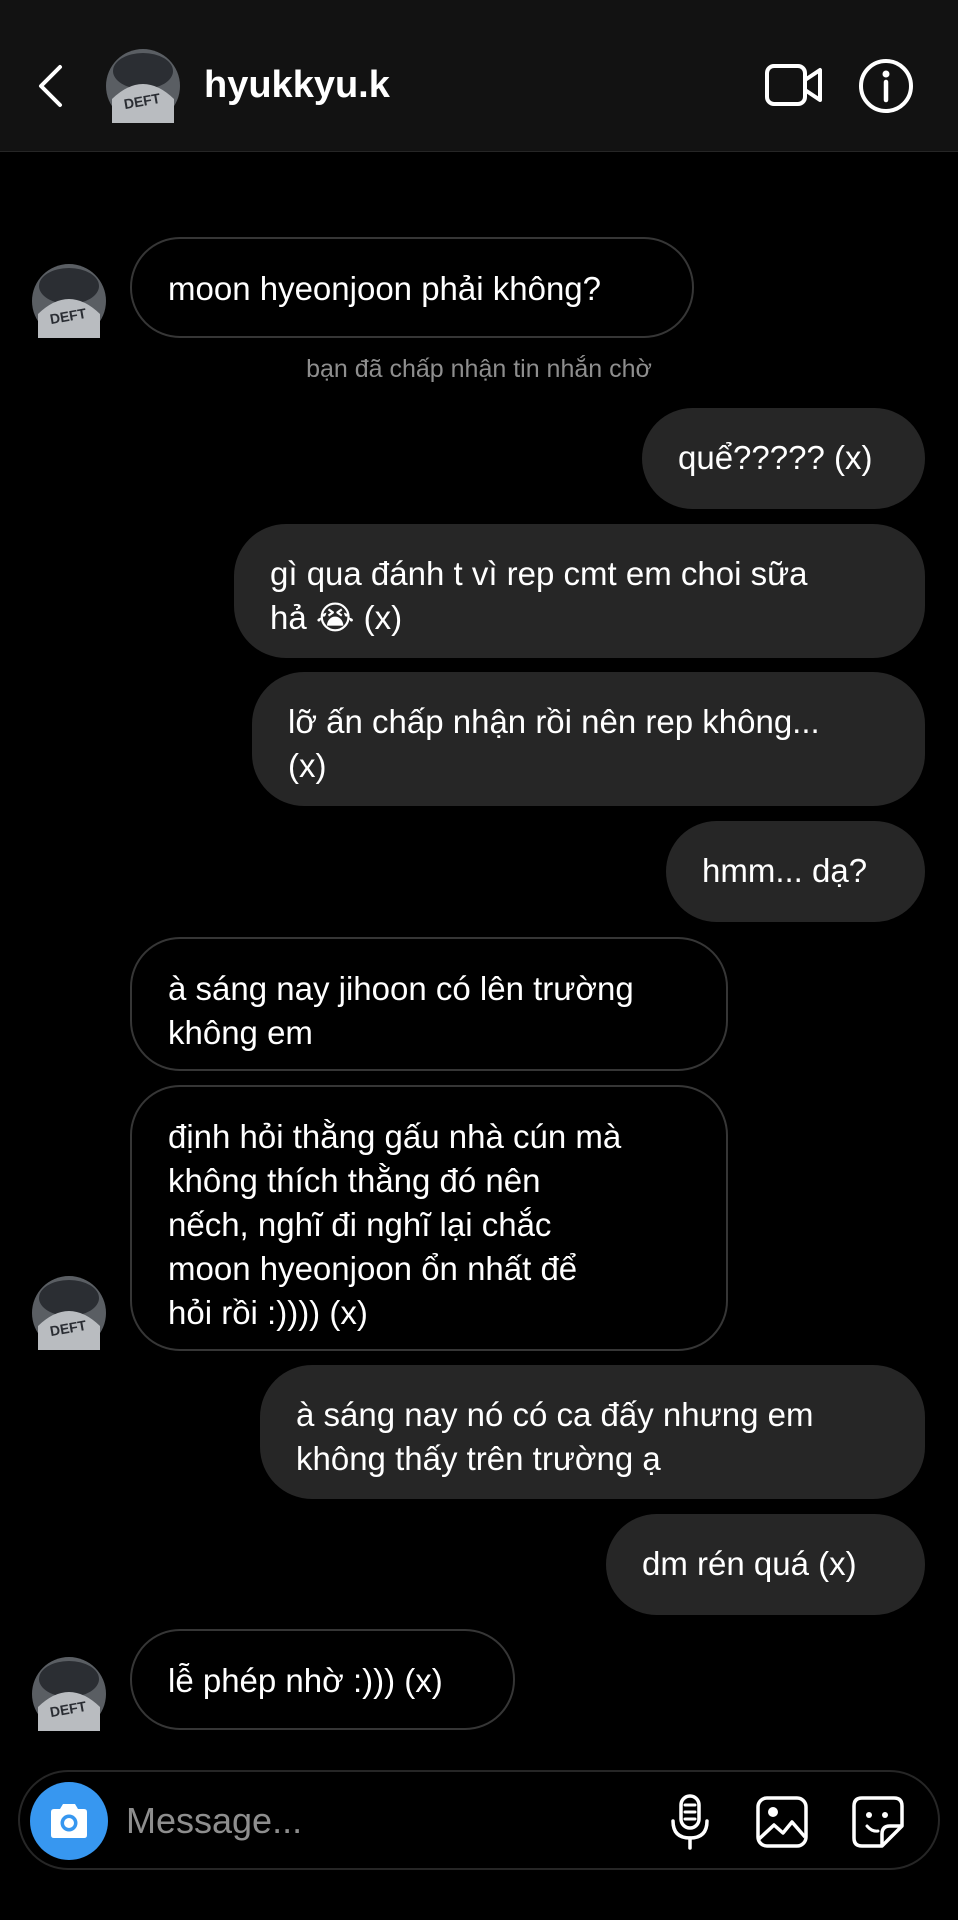  I want to click on chat-username: hyukkyu.k, so click(297, 85).